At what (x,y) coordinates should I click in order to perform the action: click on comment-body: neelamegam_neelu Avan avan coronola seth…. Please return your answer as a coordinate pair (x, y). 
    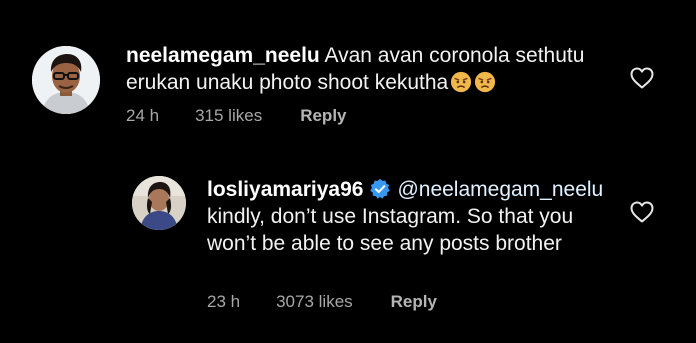
    Looking at the image, I should click on (361, 69).